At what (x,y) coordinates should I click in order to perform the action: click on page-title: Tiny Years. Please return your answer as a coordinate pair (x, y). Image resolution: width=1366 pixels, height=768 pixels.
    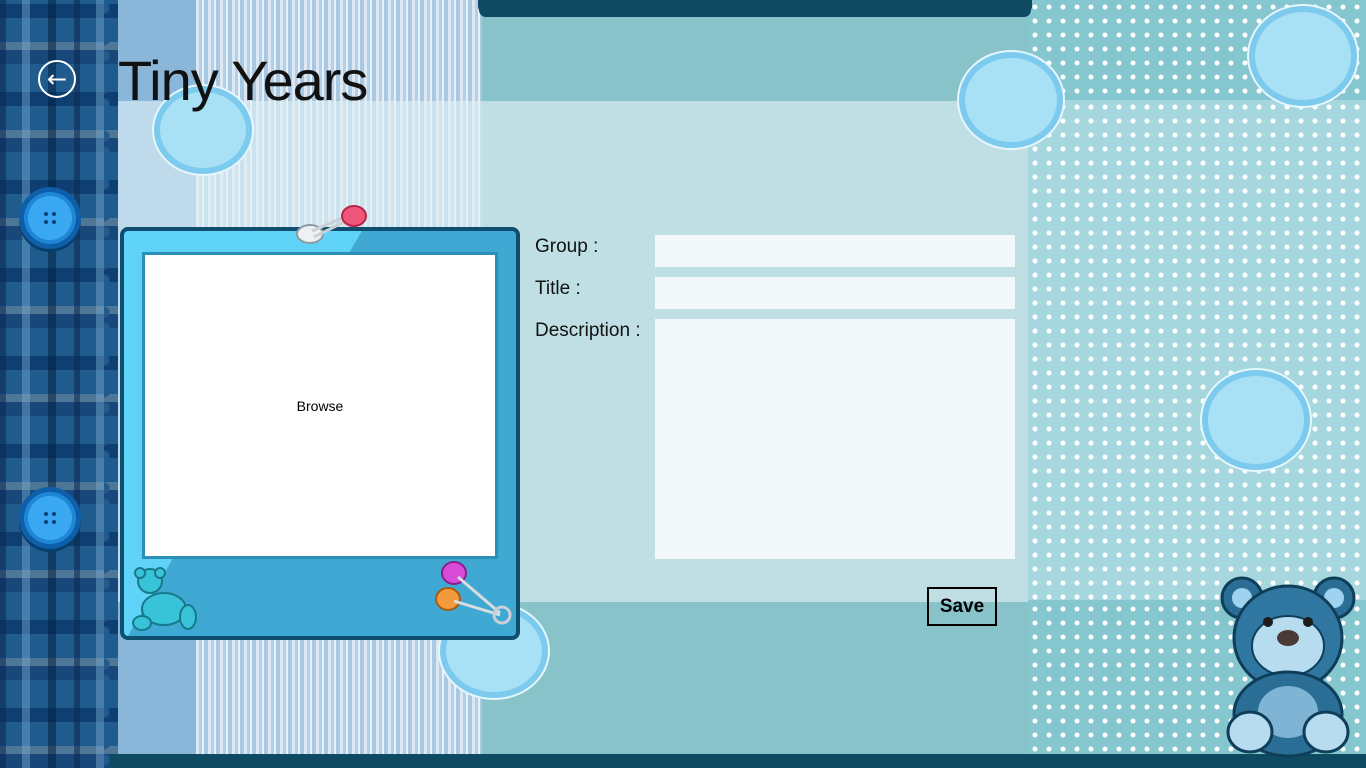
    Looking at the image, I should click on (243, 80).